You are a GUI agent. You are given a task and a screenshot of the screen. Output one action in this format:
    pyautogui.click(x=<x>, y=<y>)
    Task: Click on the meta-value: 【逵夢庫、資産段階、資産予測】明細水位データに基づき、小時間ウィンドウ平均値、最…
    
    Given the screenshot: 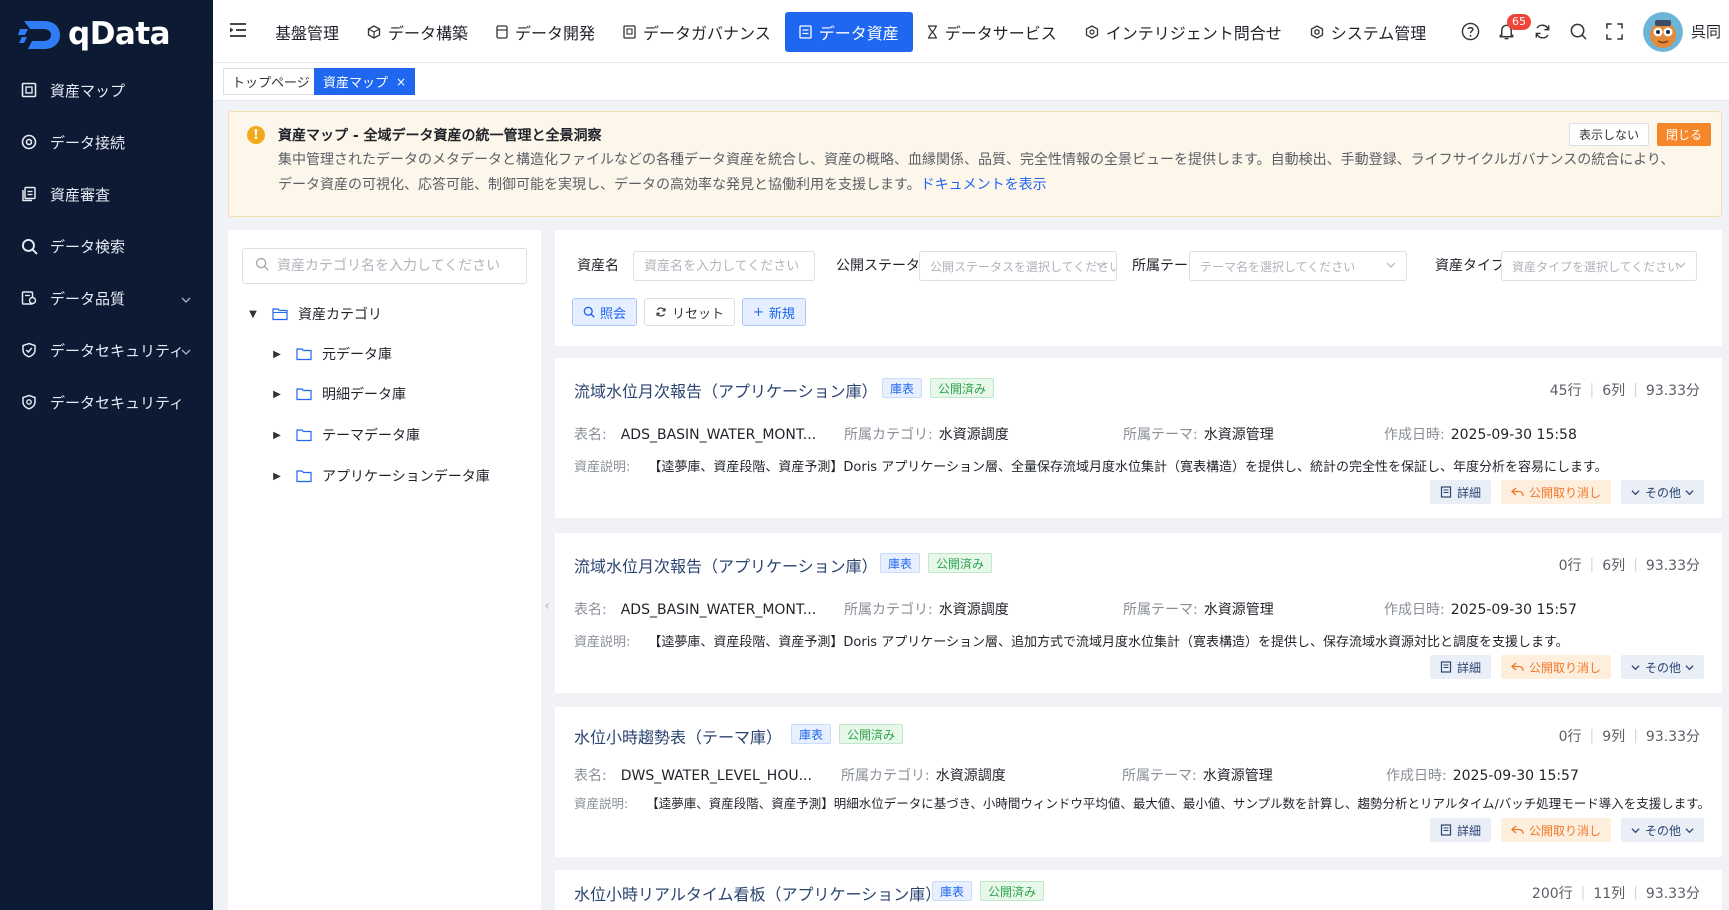 What is the action you would take?
    pyautogui.click(x=1178, y=803)
    